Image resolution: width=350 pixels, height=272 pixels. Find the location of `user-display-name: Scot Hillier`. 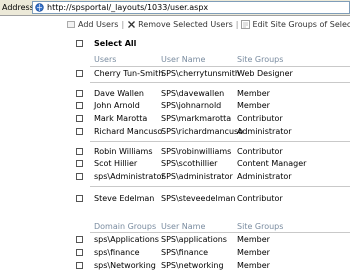

user-display-name: Scot Hillier is located at coordinates (116, 163).